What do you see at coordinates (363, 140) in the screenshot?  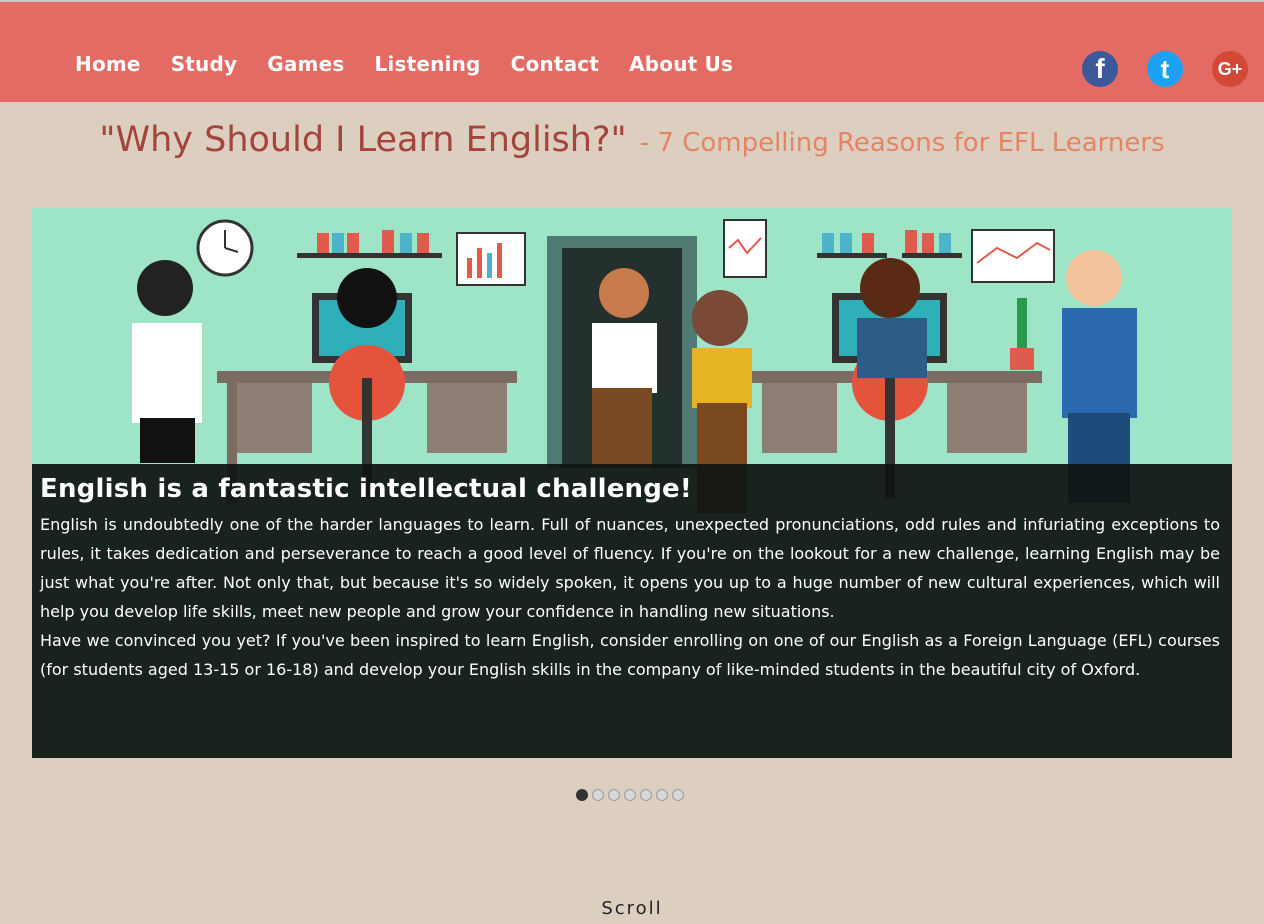 I see `headline-main: "Why Should I Learn English?"` at bounding box center [363, 140].